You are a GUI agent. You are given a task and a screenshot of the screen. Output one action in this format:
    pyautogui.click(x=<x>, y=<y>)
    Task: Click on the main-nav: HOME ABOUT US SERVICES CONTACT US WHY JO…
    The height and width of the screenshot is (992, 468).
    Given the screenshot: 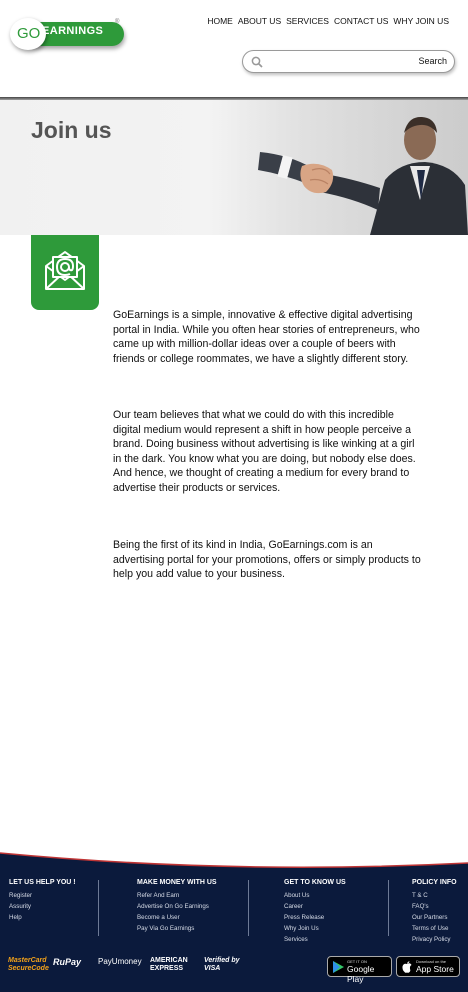 What is the action you would take?
    pyautogui.click(x=328, y=21)
    